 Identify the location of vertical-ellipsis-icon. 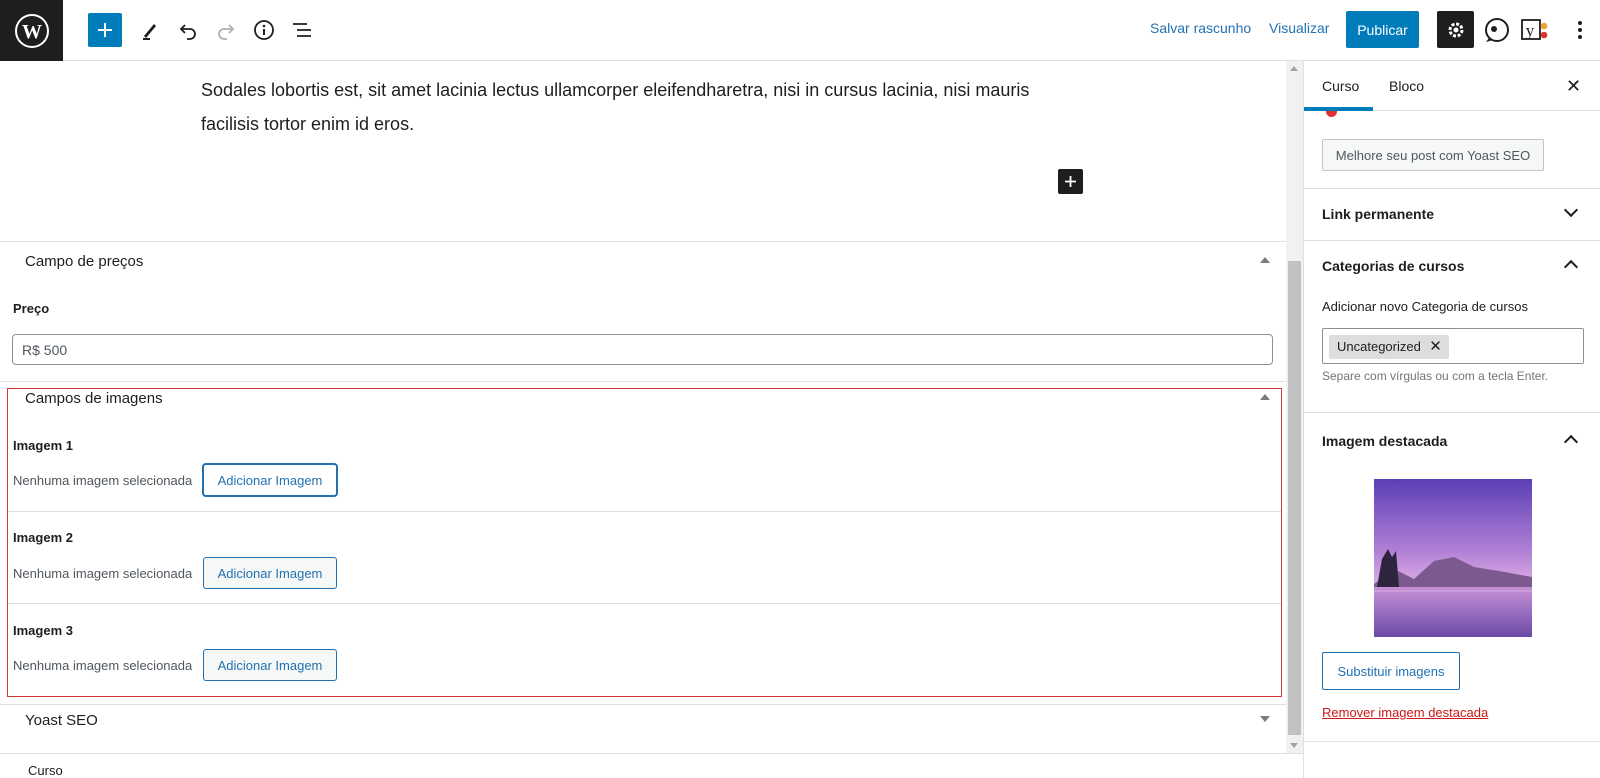
(1580, 30).